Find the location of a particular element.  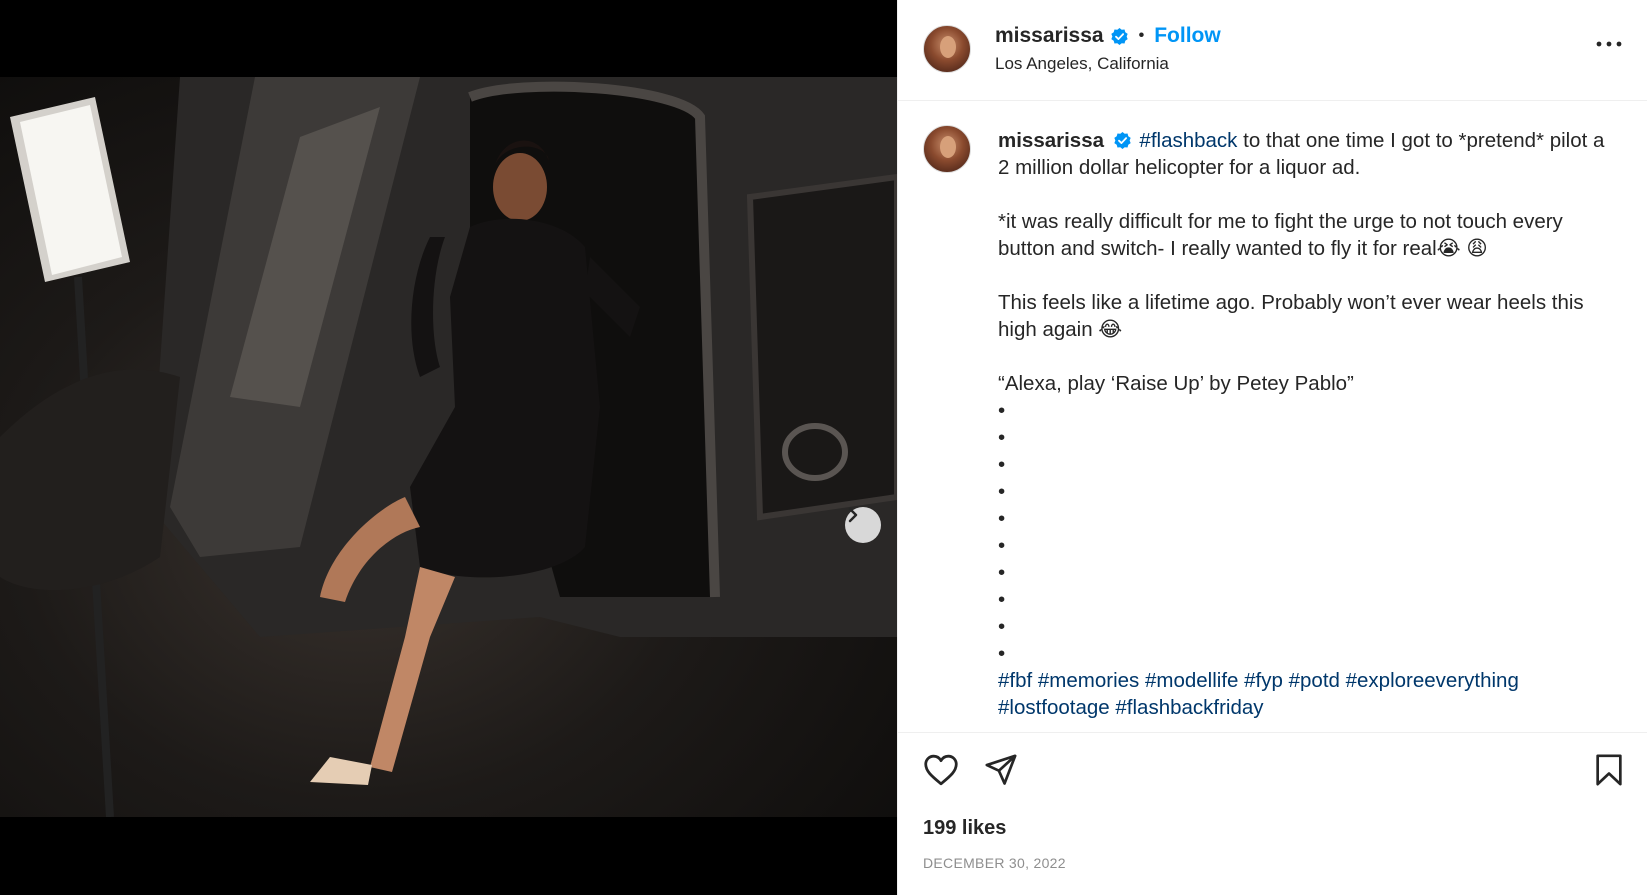

hashtag-link: #fbf is located at coordinates (1015, 680).